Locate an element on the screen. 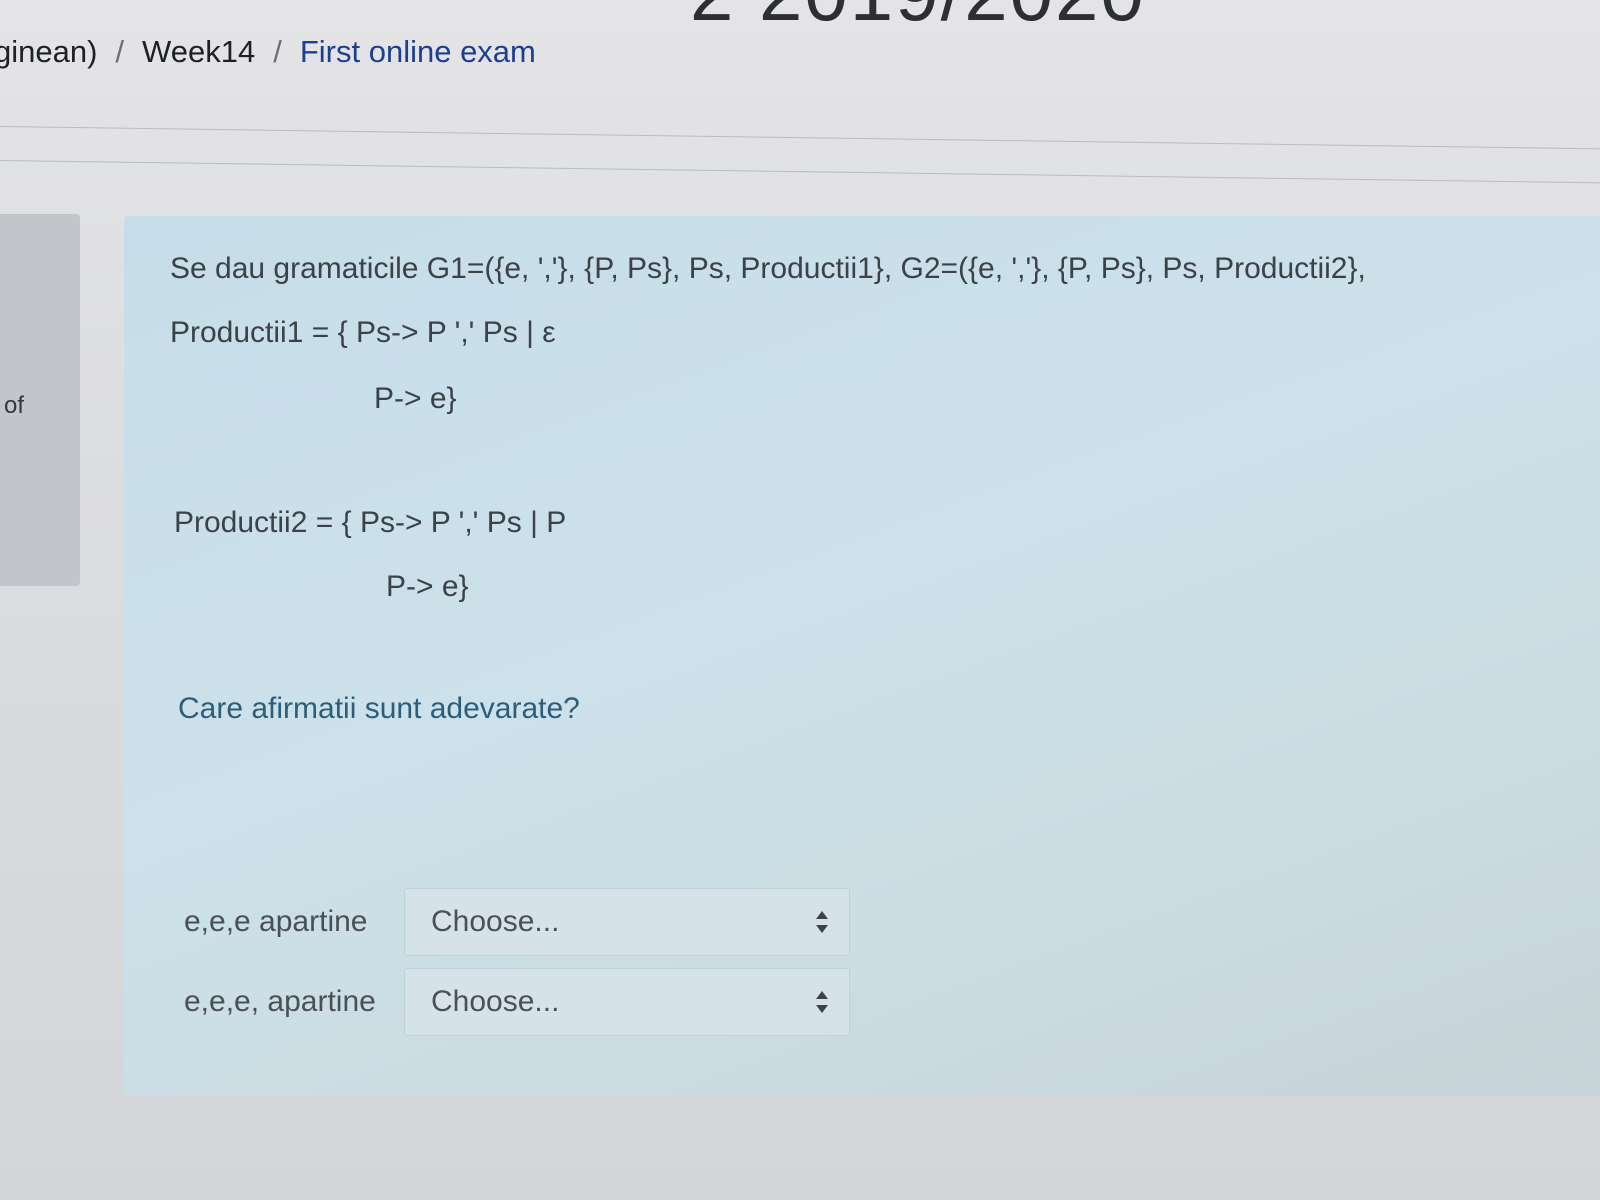 The width and height of the screenshot is (1600, 1200). breadcrumb-item-course: ginean) is located at coordinates (48, 51).